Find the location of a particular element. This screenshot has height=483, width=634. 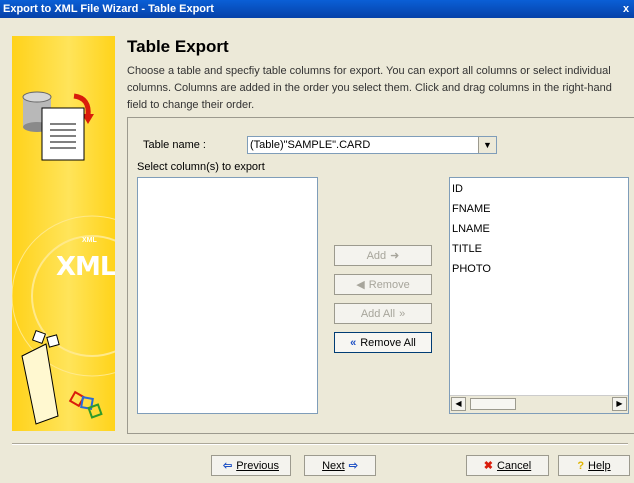

remove-all-button: « Remove All is located at coordinates (383, 342).